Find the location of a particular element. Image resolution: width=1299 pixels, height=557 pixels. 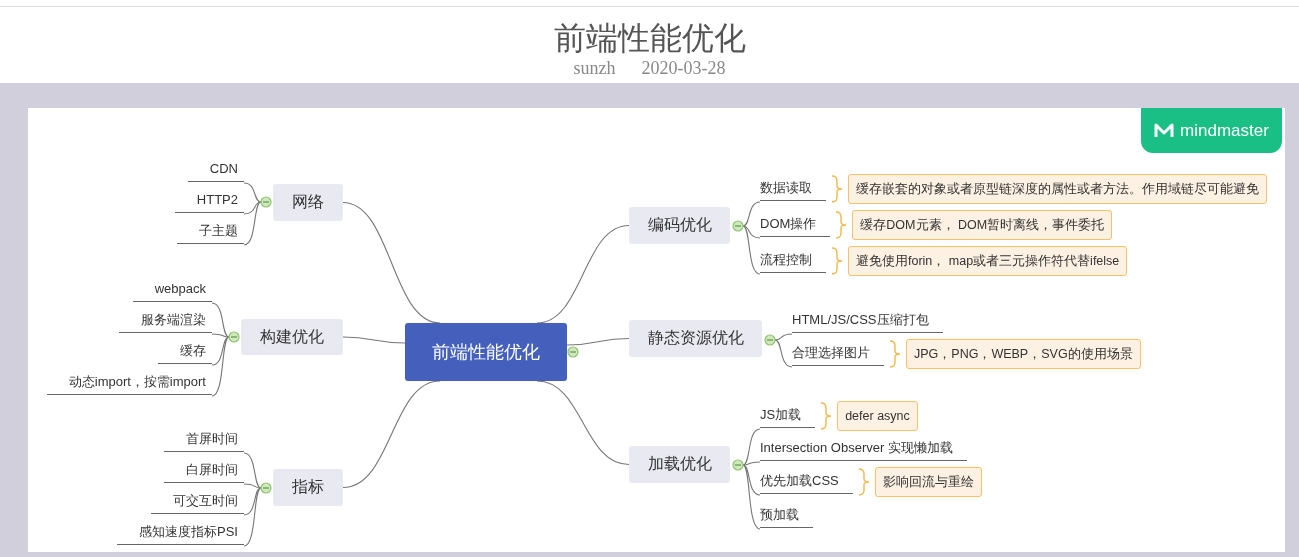

main-topic: 编码优化 is located at coordinates (679, 225).